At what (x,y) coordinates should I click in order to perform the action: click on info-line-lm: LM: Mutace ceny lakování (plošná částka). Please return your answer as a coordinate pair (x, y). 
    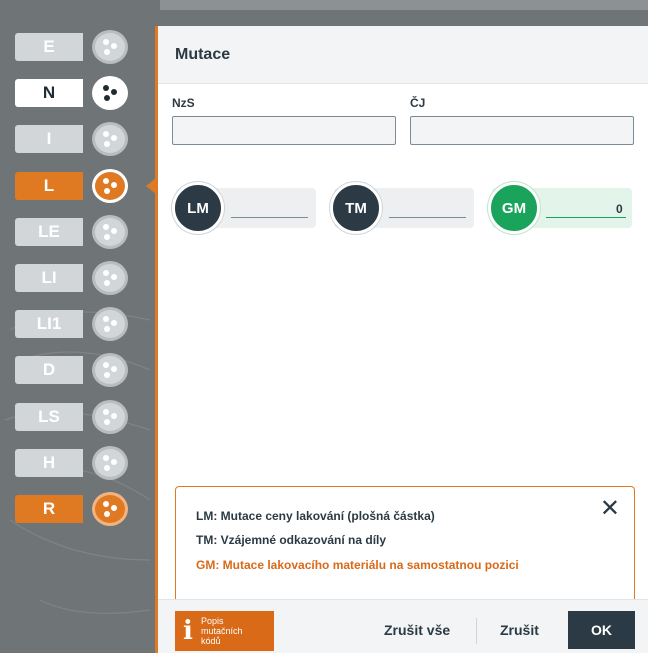
    Looking at the image, I should click on (315, 516).